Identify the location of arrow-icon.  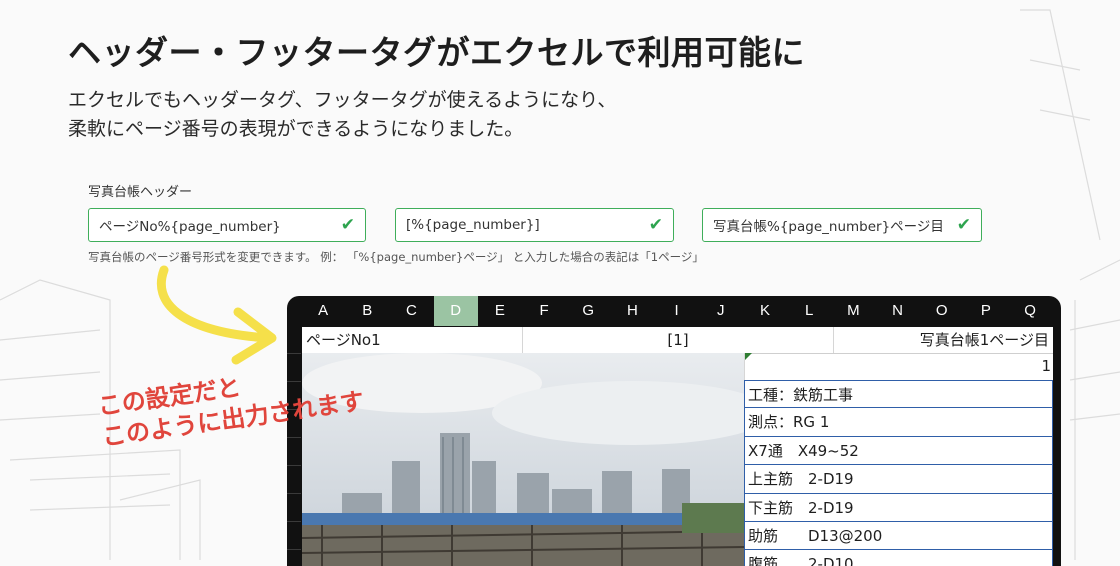
(216, 315).